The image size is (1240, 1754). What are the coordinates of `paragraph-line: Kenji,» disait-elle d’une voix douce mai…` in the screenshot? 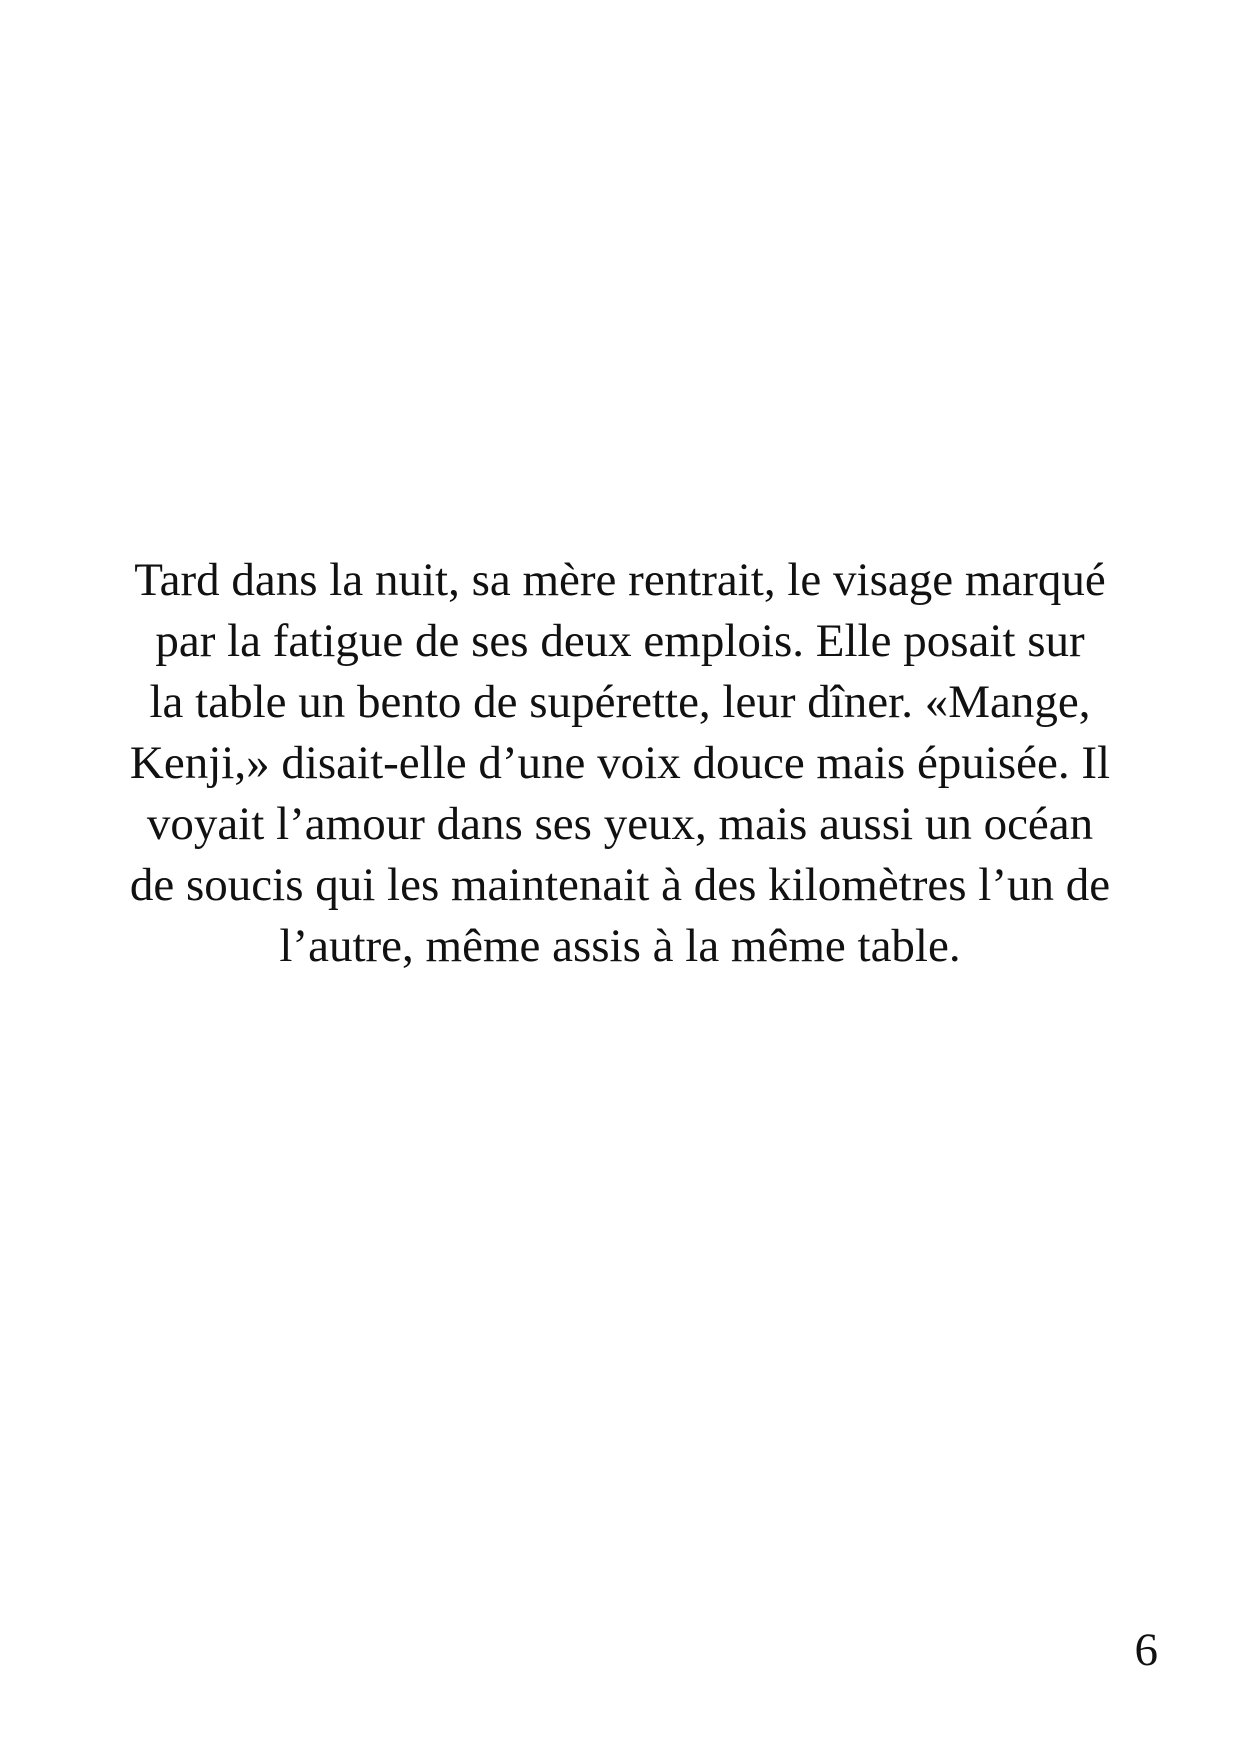 It's located at (620, 763).